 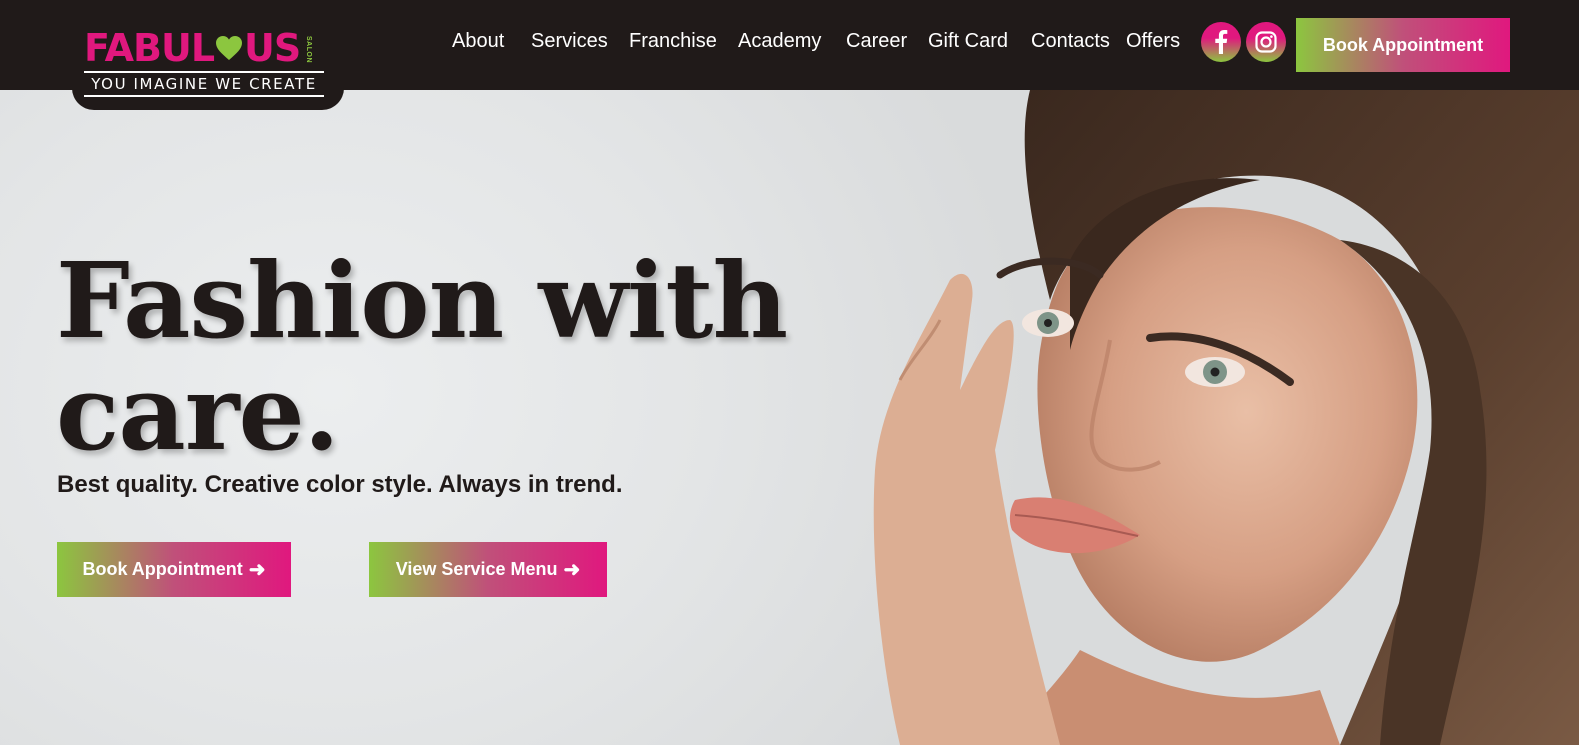 I want to click on nav-contacts: Contacts, so click(x=1070, y=41).